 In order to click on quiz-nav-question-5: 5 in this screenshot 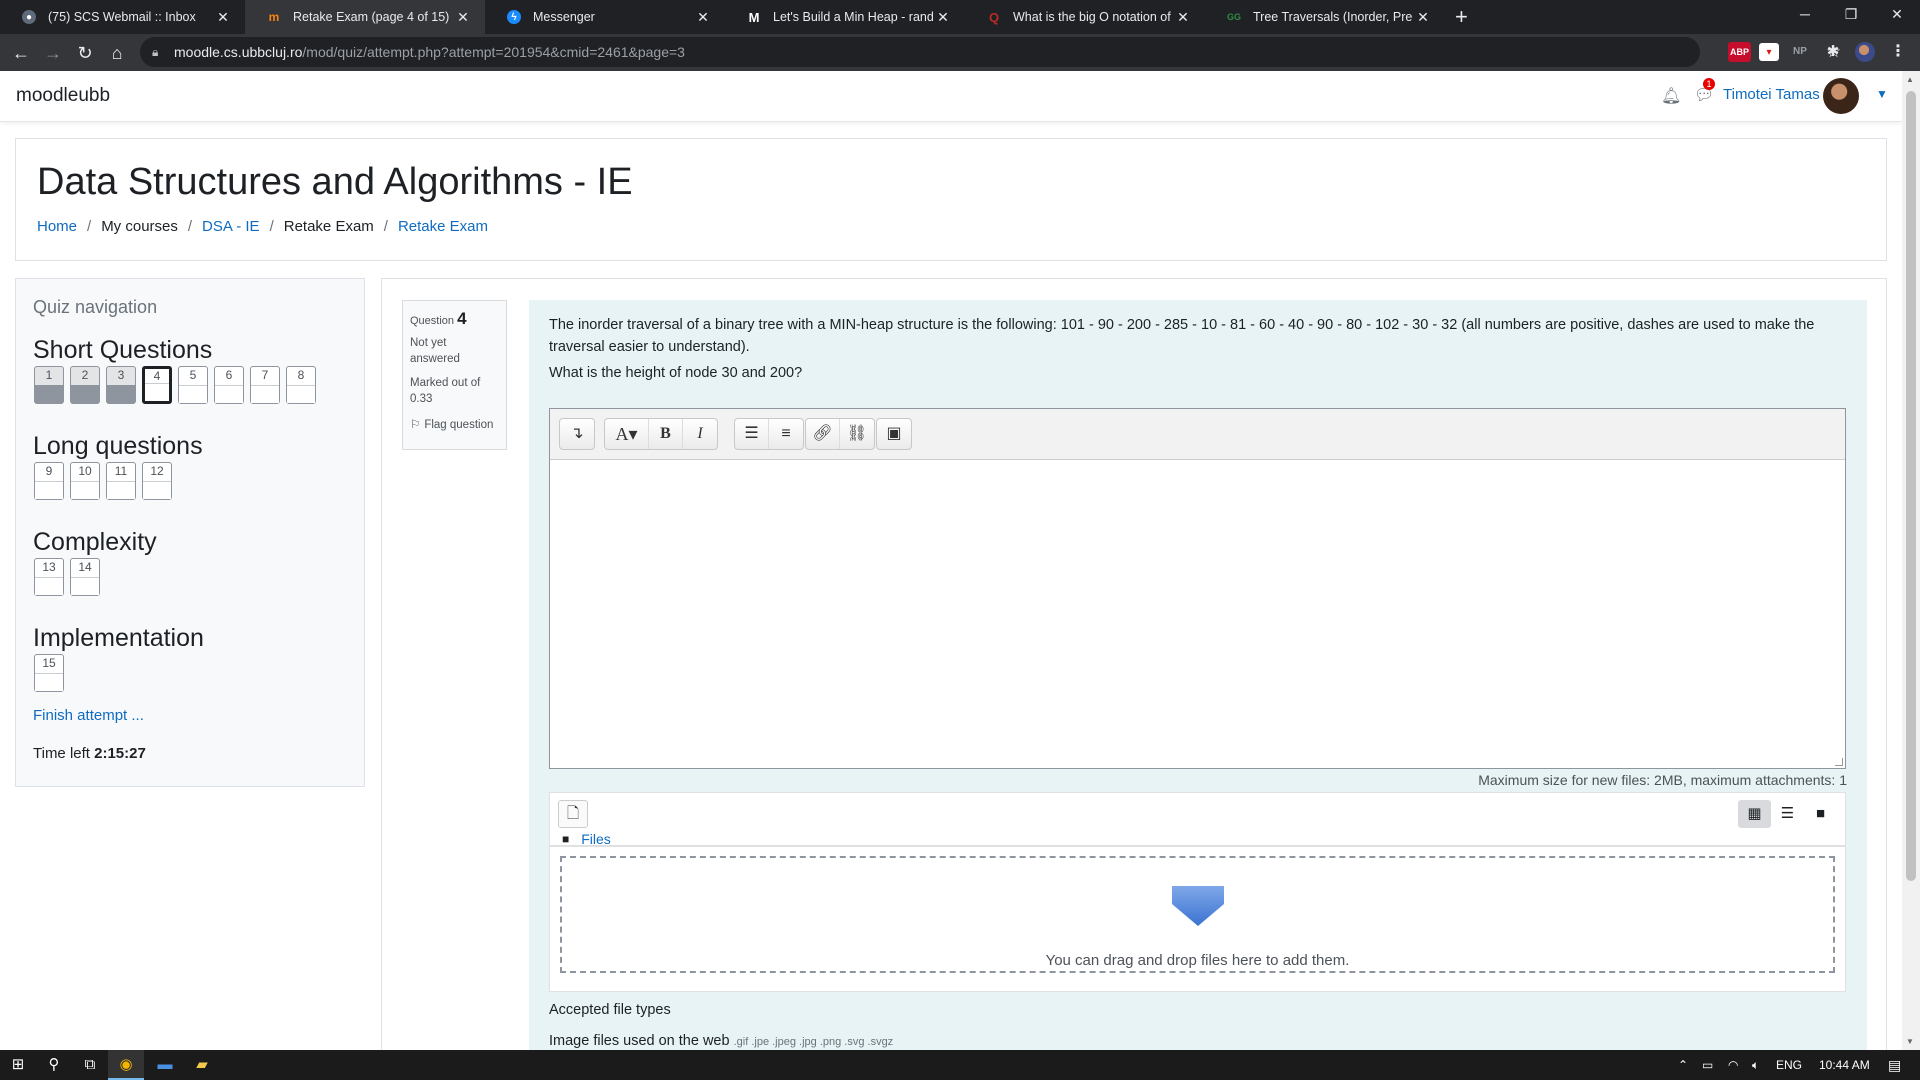, I will do `click(193, 385)`.